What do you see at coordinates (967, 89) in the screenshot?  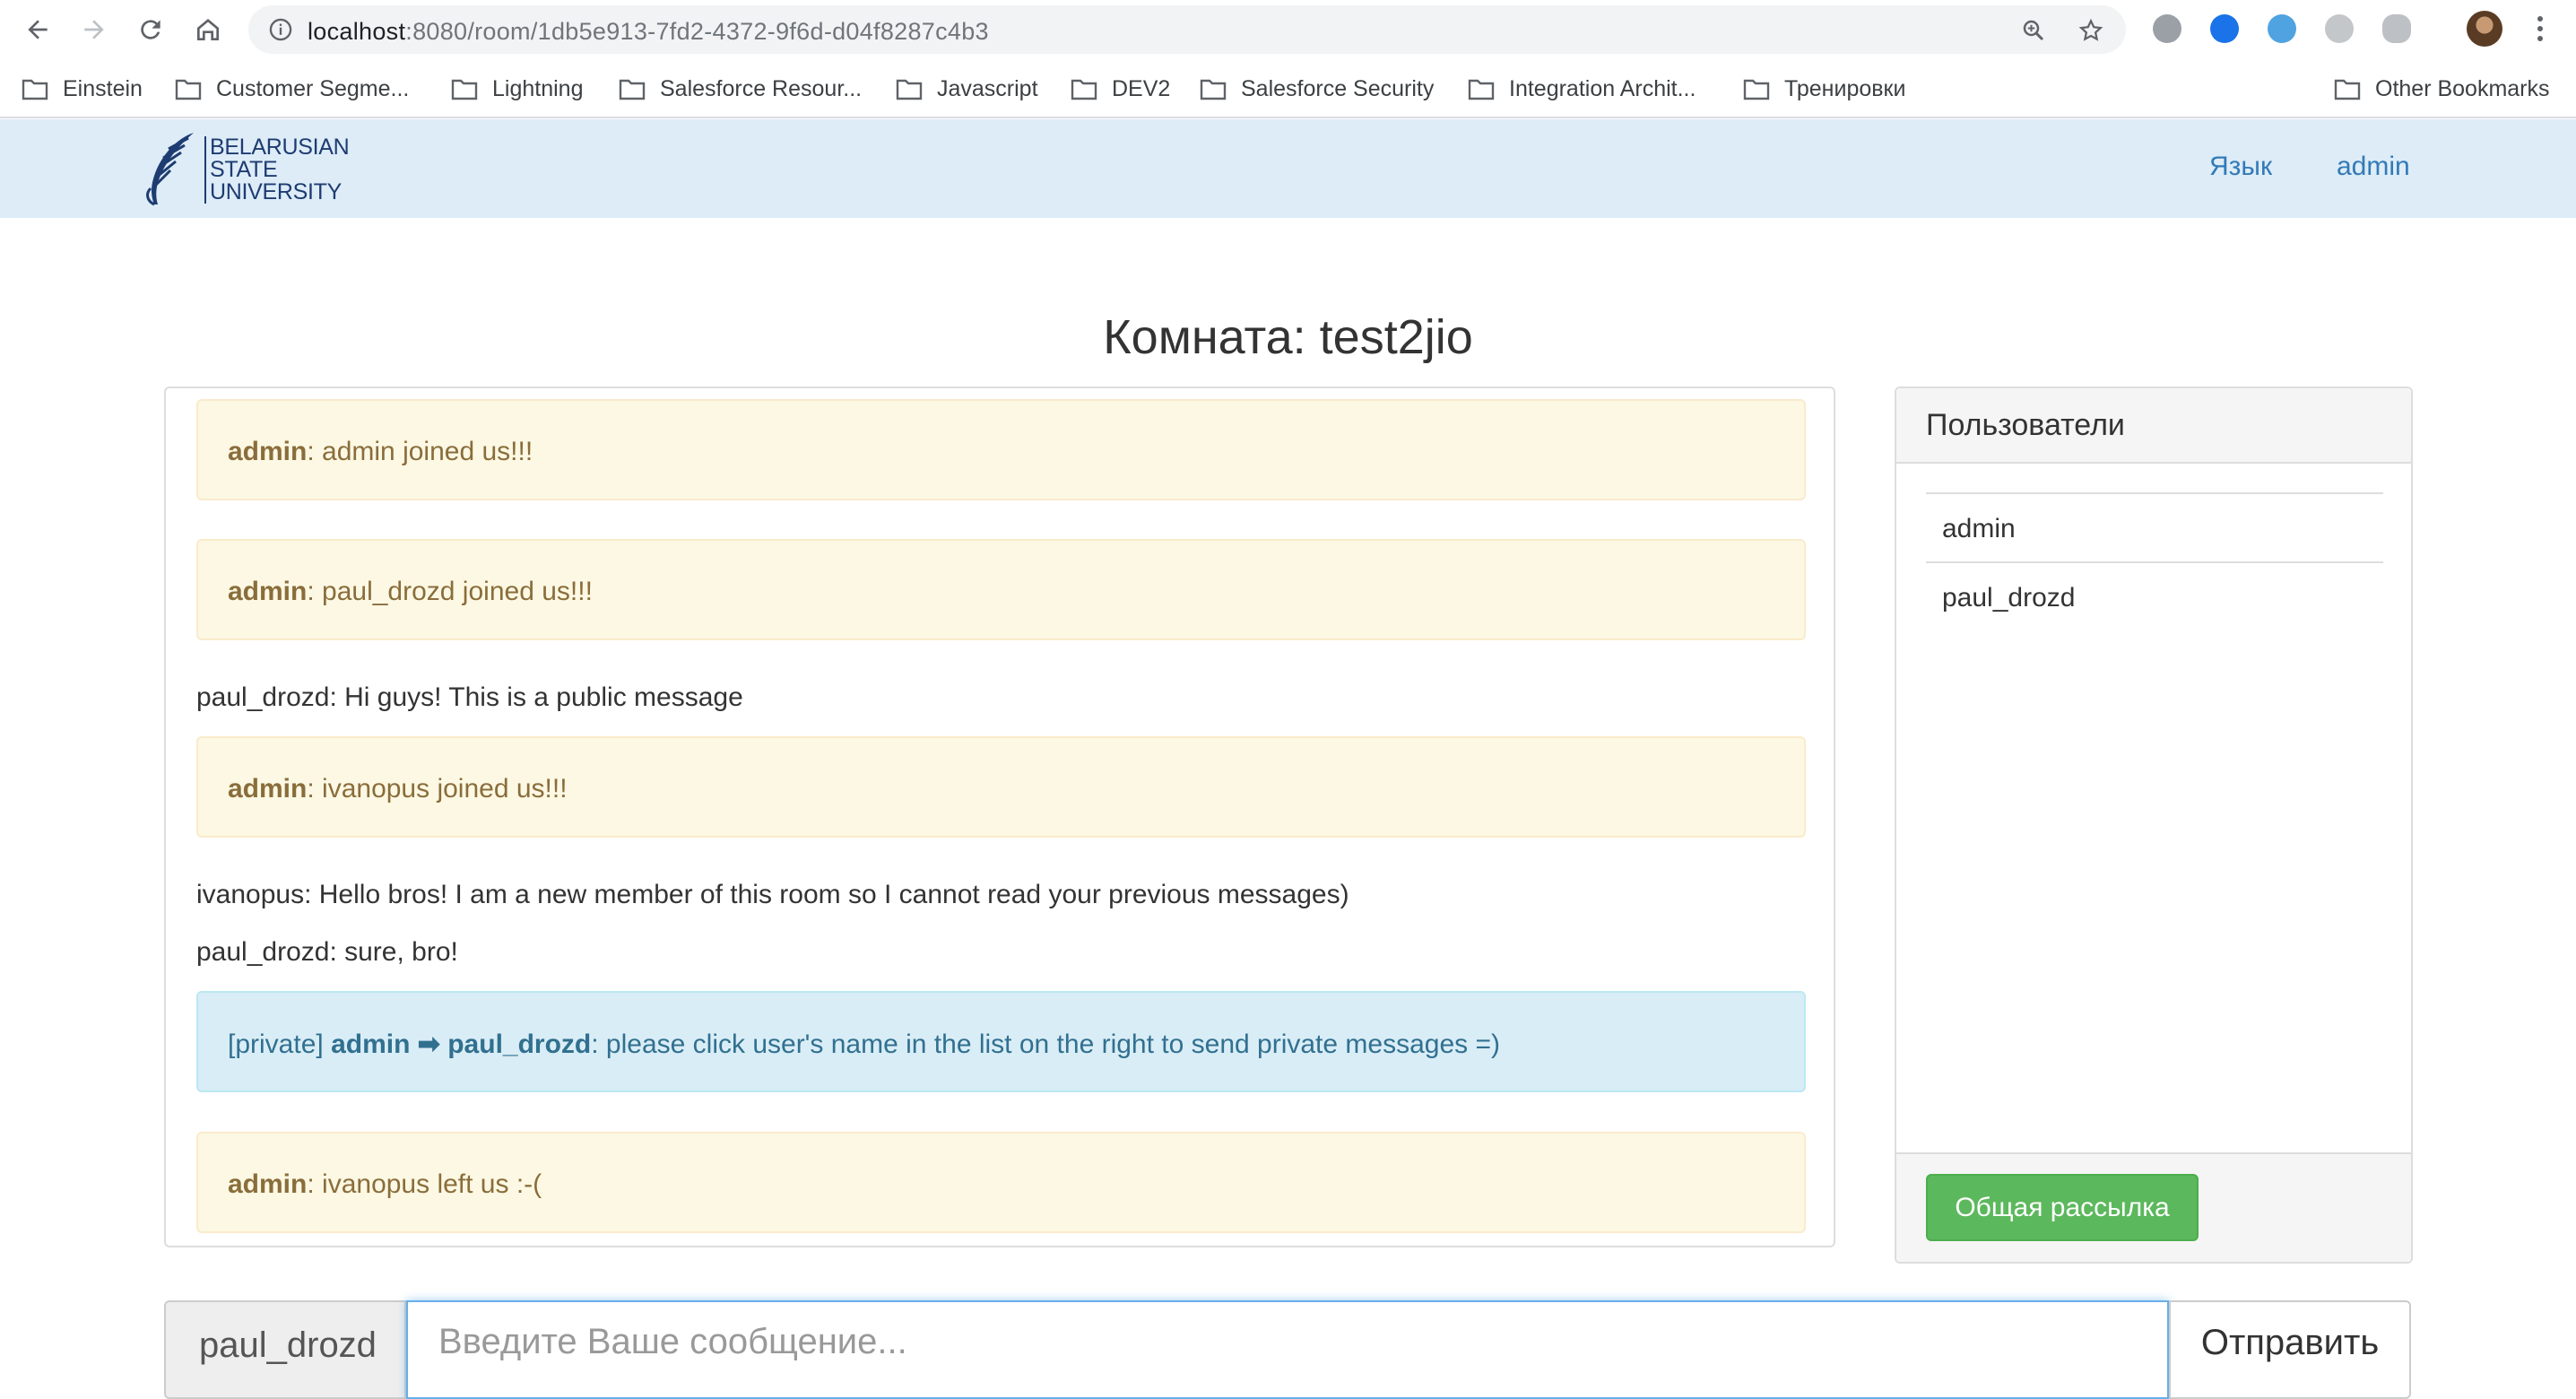 I see `bookmark-folder: Javascript` at bounding box center [967, 89].